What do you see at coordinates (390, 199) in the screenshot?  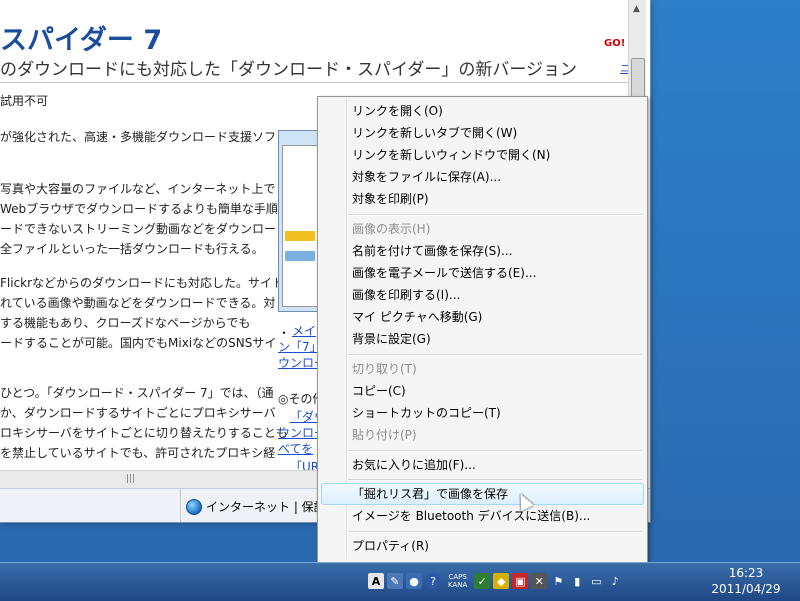 I see `menu-item-print-target: 対象を印刷(P)` at bounding box center [390, 199].